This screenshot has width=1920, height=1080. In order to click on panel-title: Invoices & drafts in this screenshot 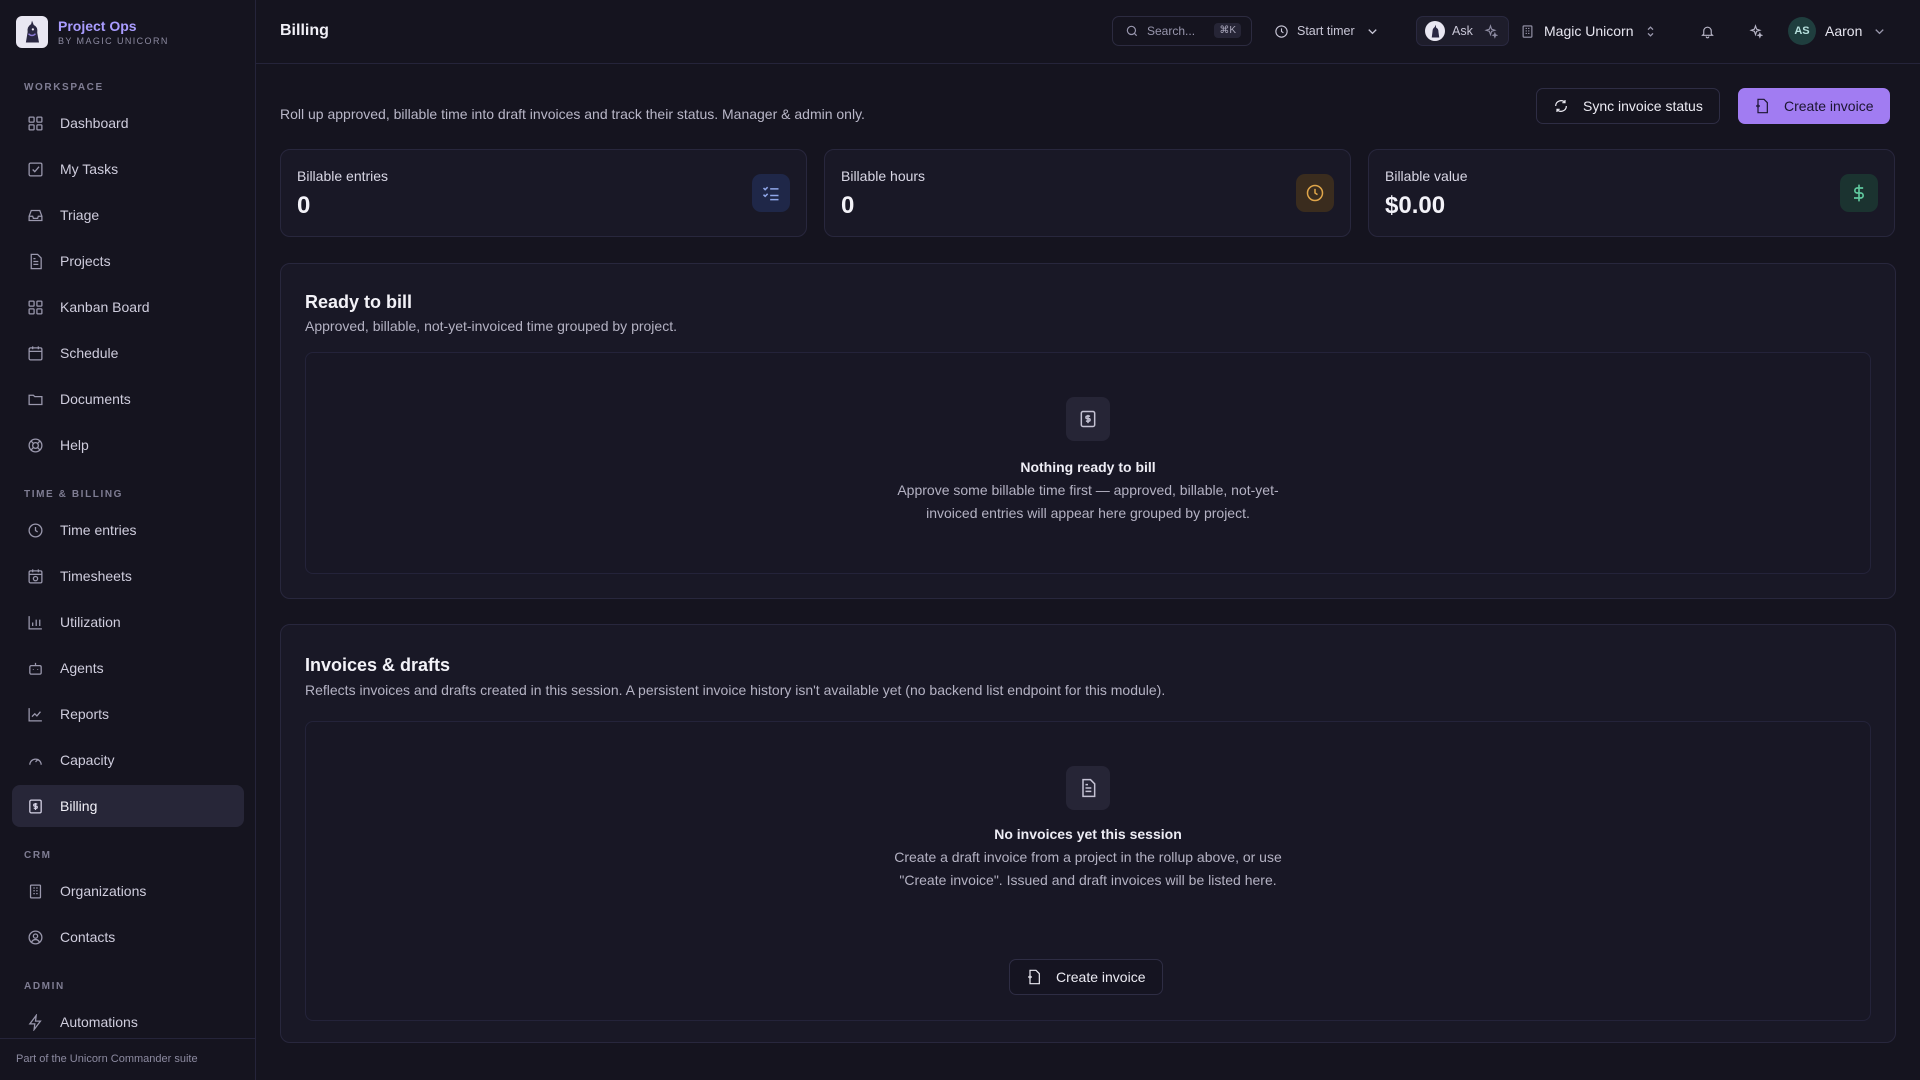, I will do `click(378, 665)`.